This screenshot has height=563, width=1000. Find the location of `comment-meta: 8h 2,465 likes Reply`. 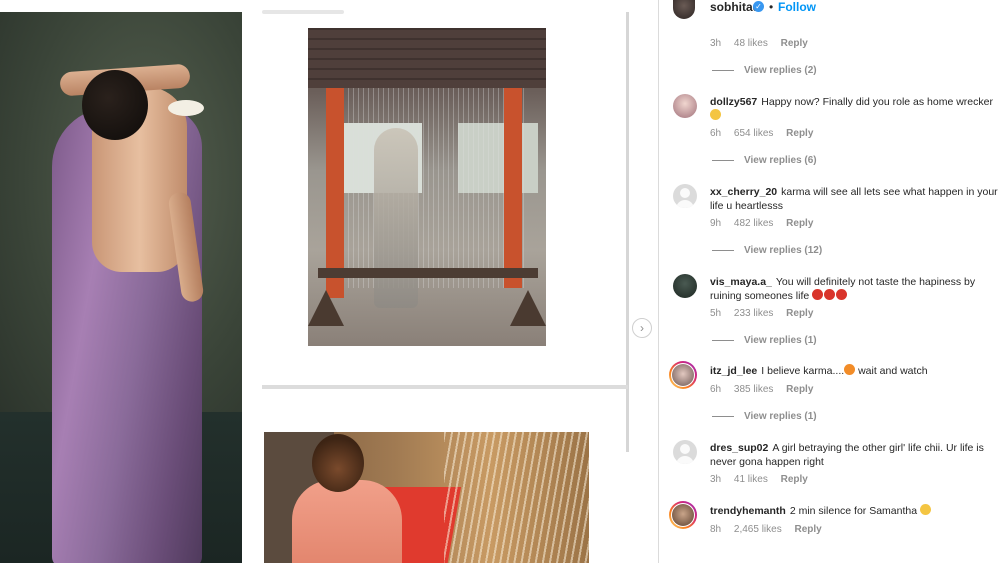

comment-meta: 8h 2,465 likes Reply is located at coordinates (766, 529).